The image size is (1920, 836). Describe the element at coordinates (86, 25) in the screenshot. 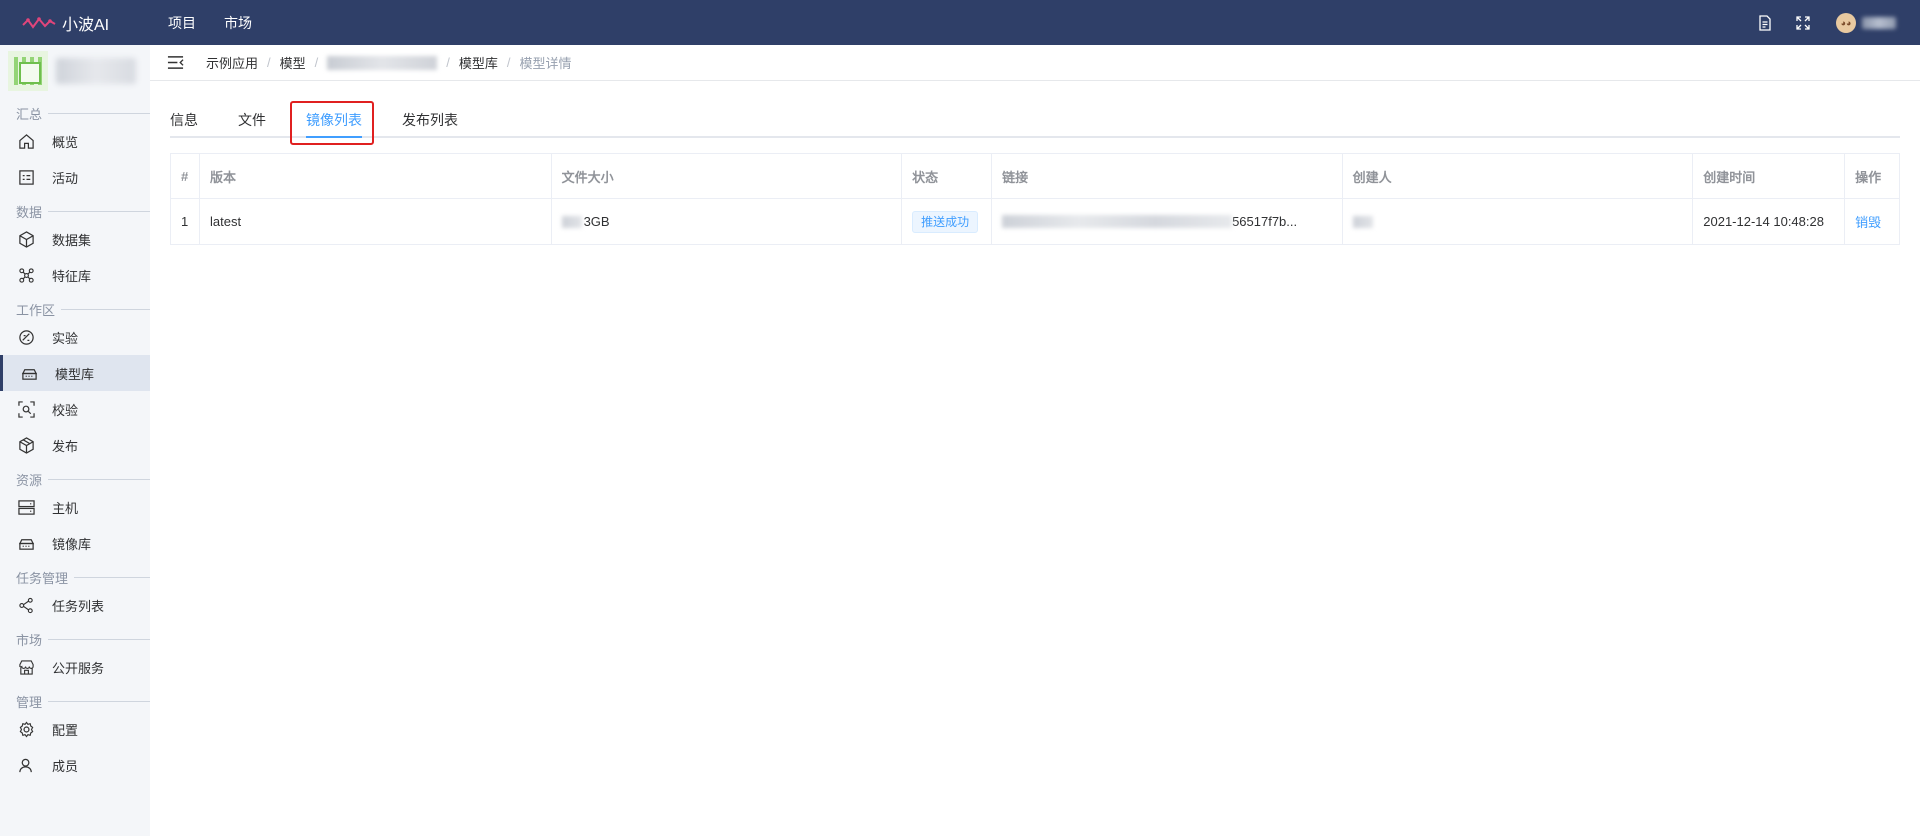

I see `app-name: 小波AI` at that location.